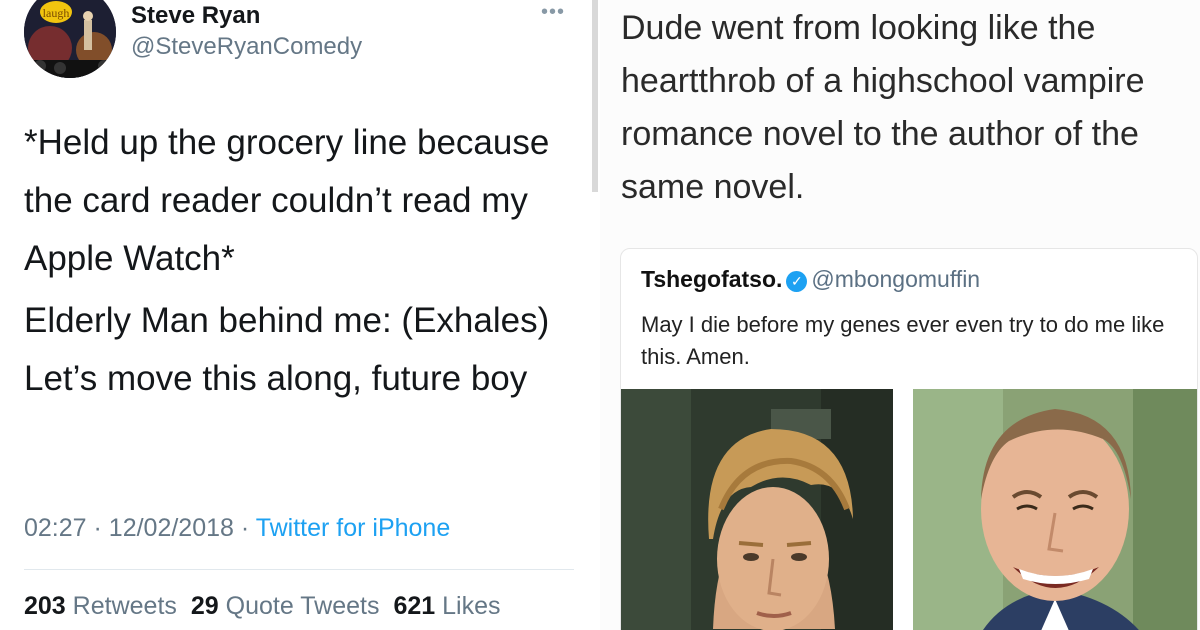 The image size is (1200, 630). Describe the element at coordinates (797, 281) in the screenshot. I see `verified-badge-icon: ✓` at that location.